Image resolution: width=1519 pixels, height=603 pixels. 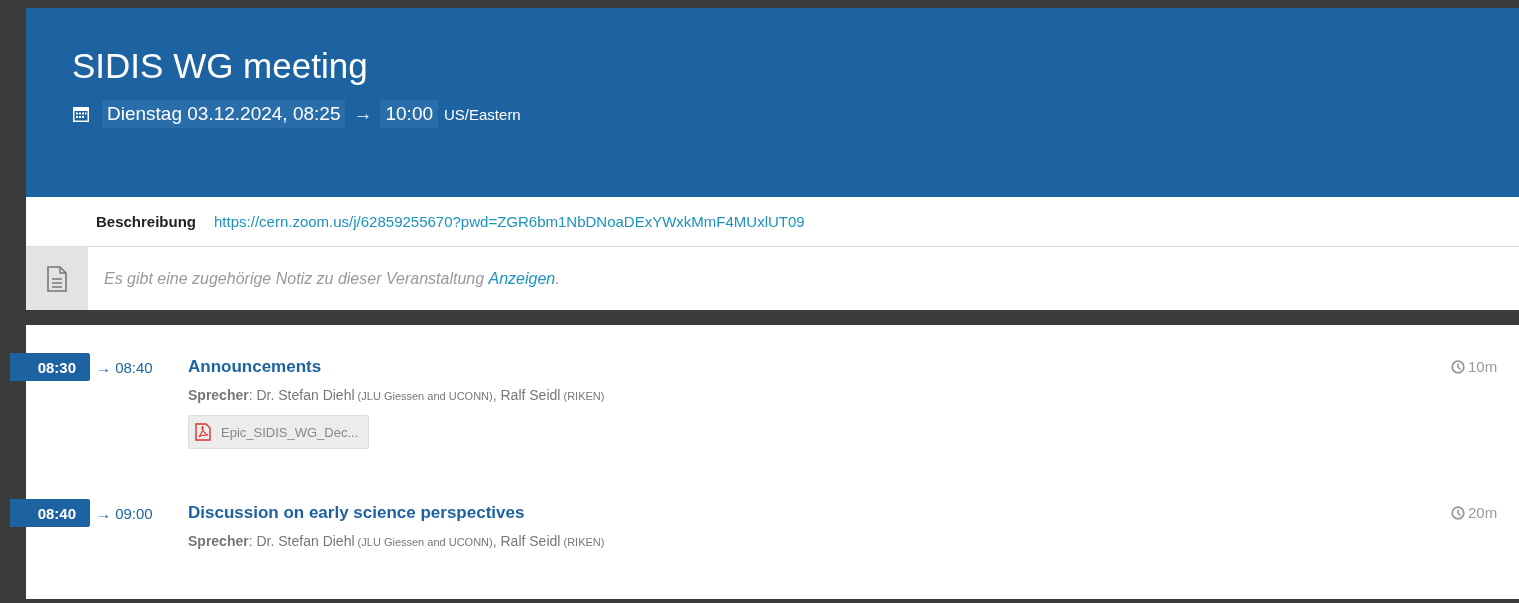 What do you see at coordinates (819, 513) in the screenshot?
I see `contribution-title: Discussion on early science perspectives` at bounding box center [819, 513].